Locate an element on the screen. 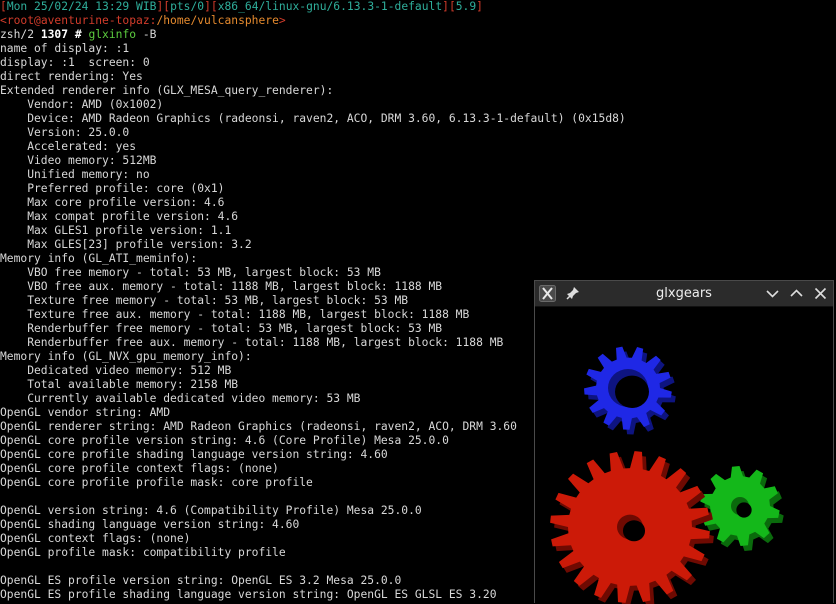  gear-red is located at coordinates (632, 527).